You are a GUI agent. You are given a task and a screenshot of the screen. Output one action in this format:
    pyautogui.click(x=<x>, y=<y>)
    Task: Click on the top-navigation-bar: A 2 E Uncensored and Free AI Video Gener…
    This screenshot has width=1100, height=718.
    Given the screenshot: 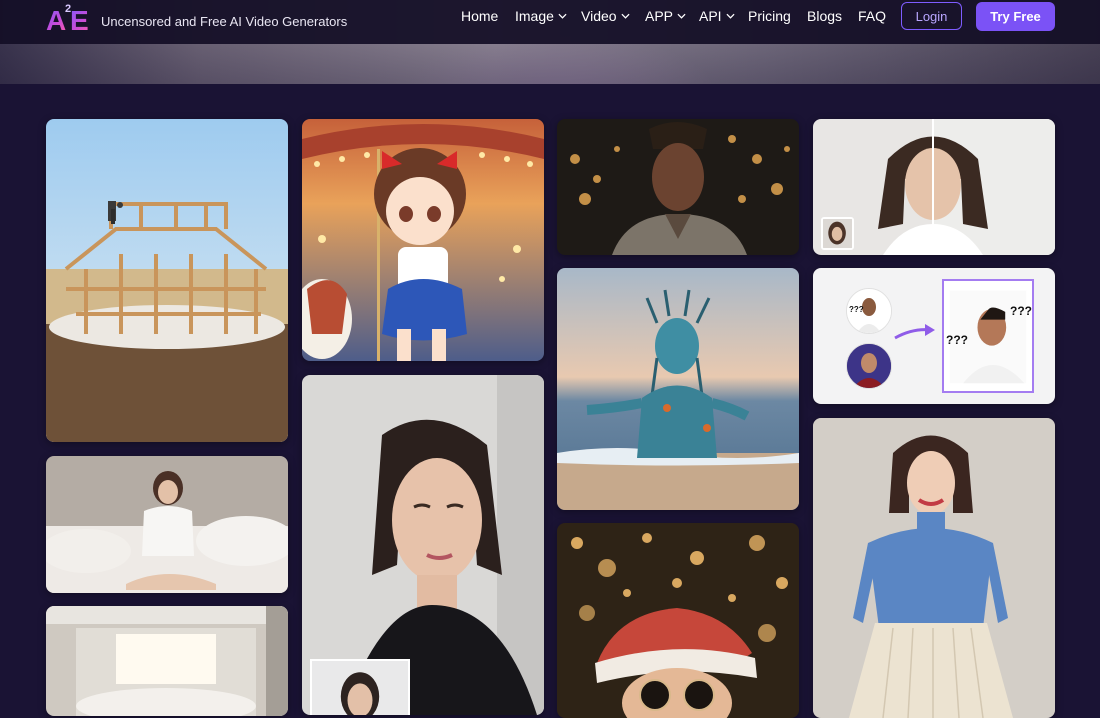 What is the action you would take?
    pyautogui.click(x=550, y=22)
    